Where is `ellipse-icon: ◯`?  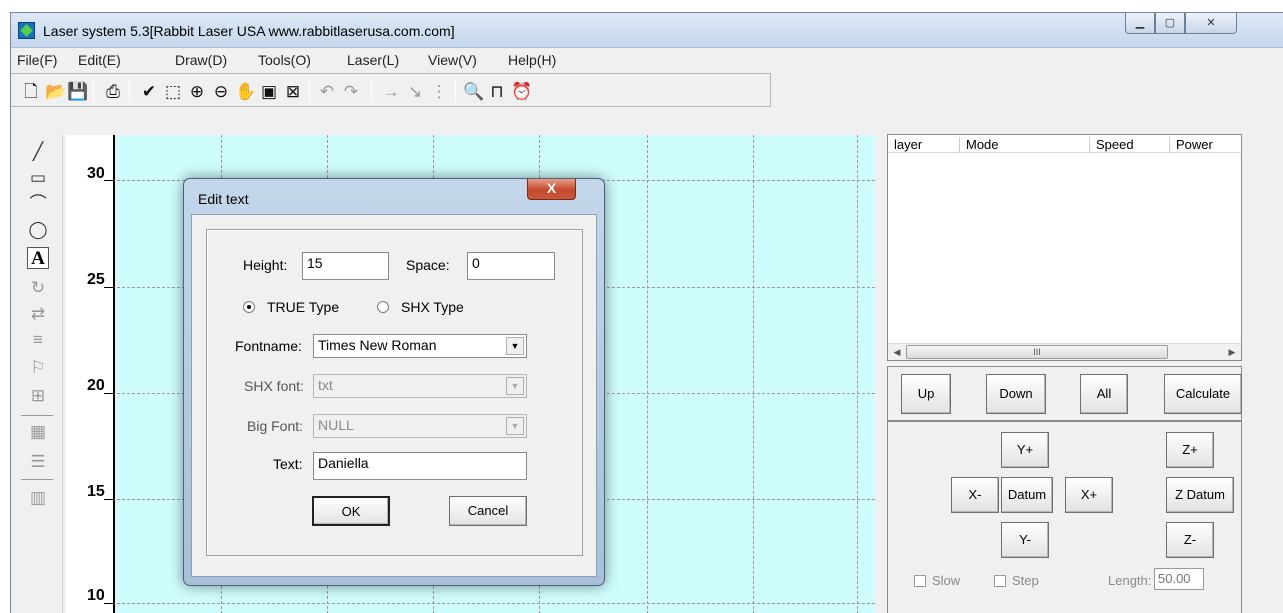 ellipse-icon: ◯ is located at coordinates (38, 230).